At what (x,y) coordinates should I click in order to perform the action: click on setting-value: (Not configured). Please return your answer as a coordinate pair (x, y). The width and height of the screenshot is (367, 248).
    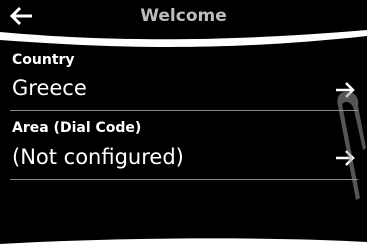
    Looking at the image, I should click on (98, 157).